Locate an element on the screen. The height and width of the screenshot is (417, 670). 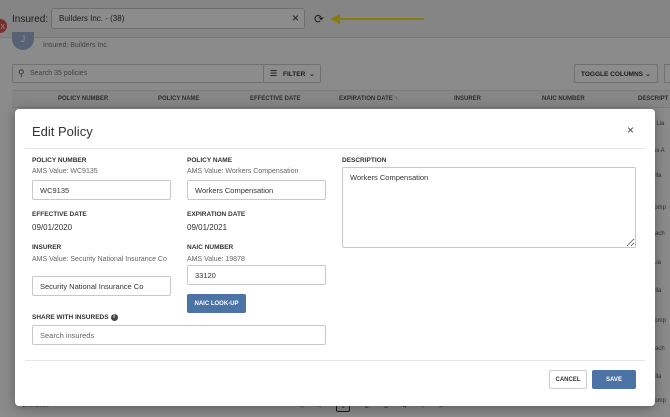
policy-name-field is located at coordinates (256, 190).